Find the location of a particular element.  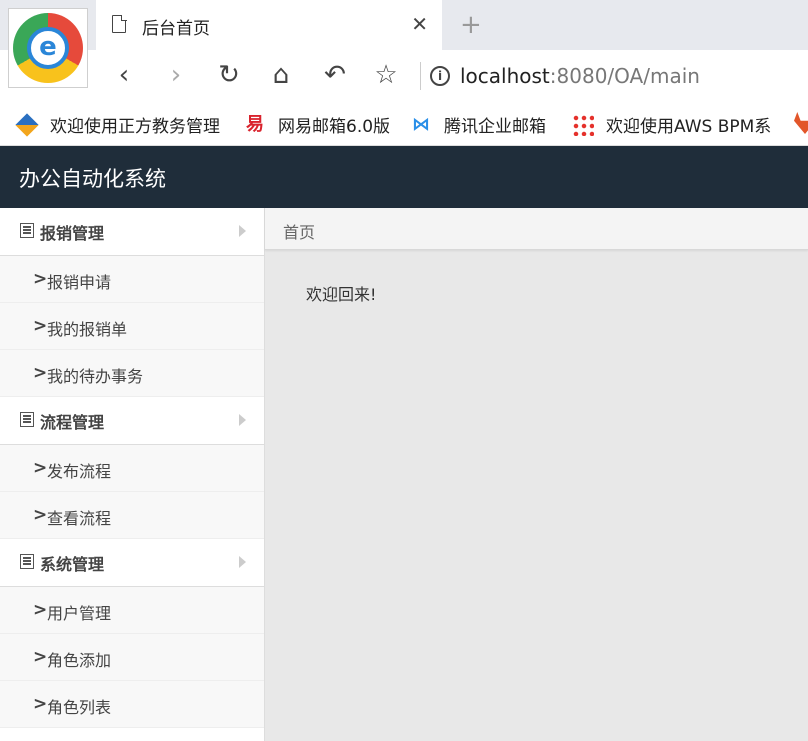

sidebar-group-process: 流程管理 is located at coordinates (132, 421).